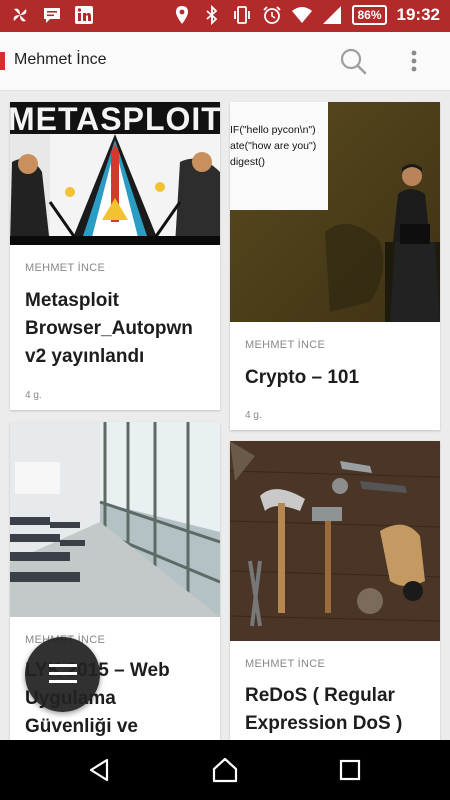 The width and height of the screenshot is (450, 800). What do you see at coordinates (414, 61) in the screenshot?
I see `more-vert-icon` at bounding box center [414, 61].